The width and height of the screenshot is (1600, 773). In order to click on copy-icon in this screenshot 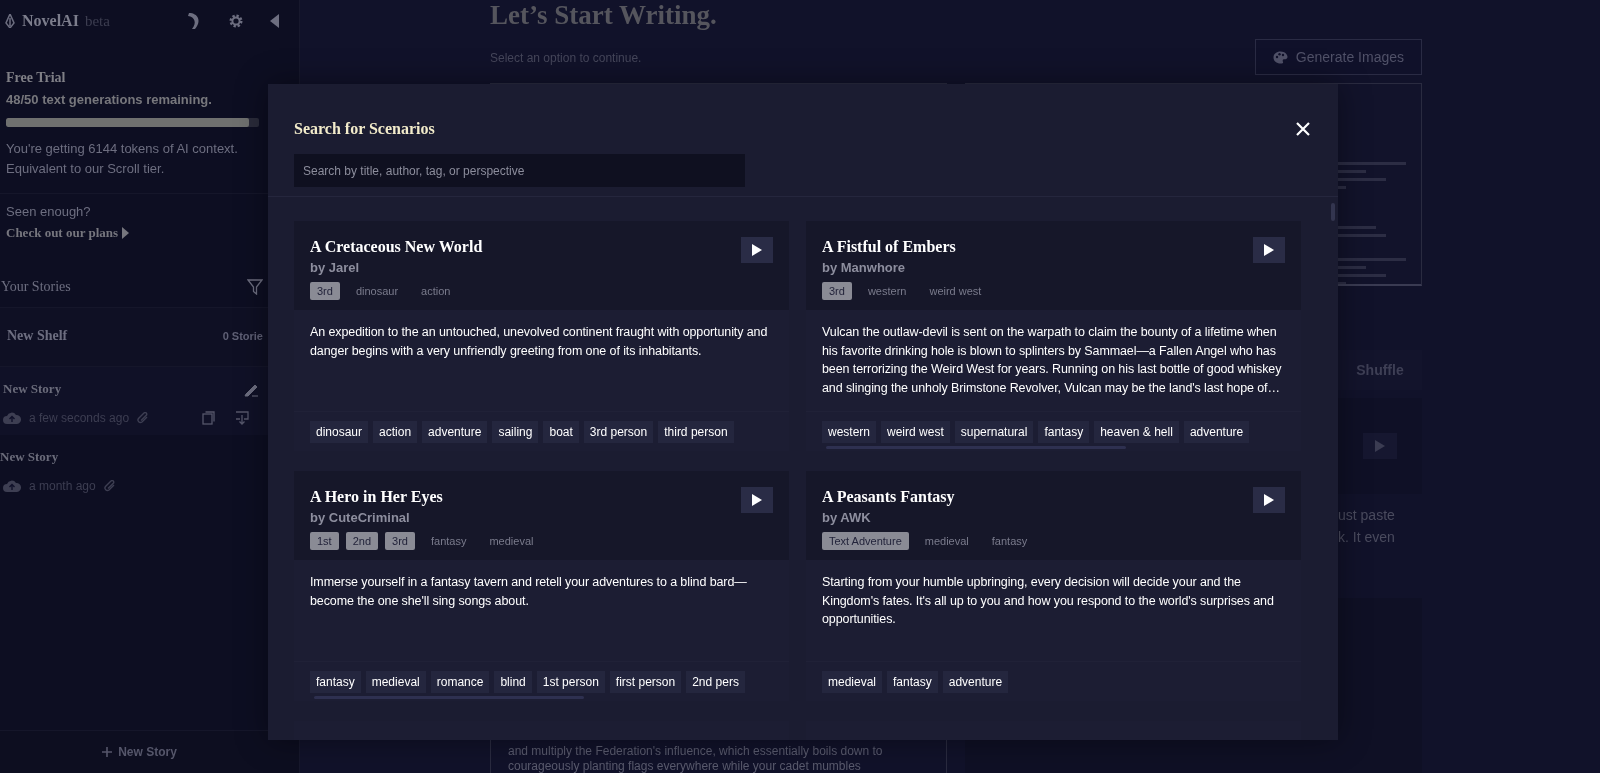, I will do `click(208, 418)`.